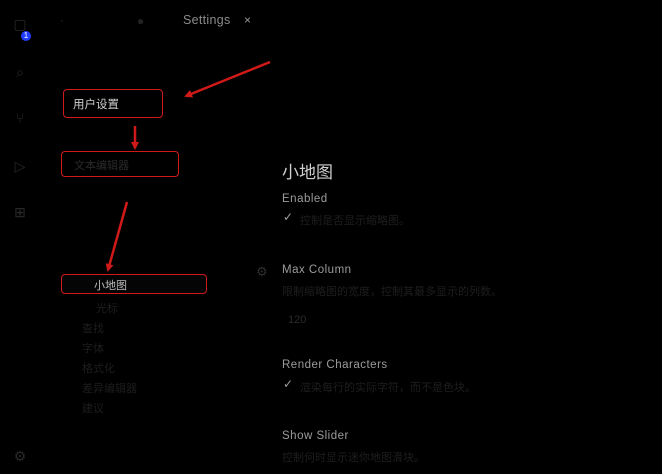 This screenshot has width=662, height=474. I want to click on arrow-to-minimap, so click(117, 236).